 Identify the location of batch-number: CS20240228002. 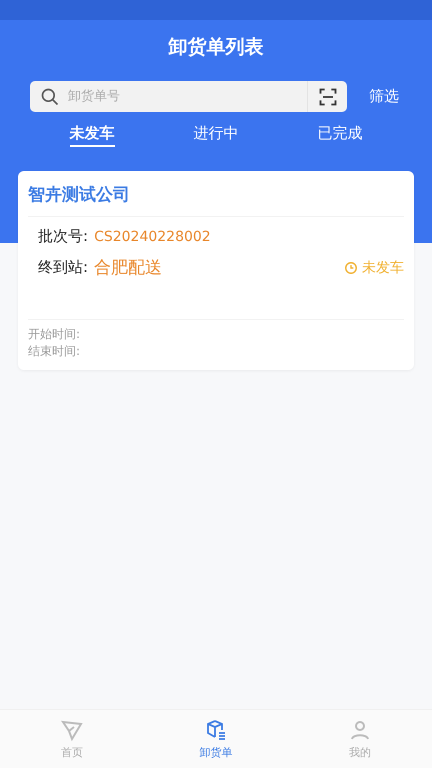
(152, 236).